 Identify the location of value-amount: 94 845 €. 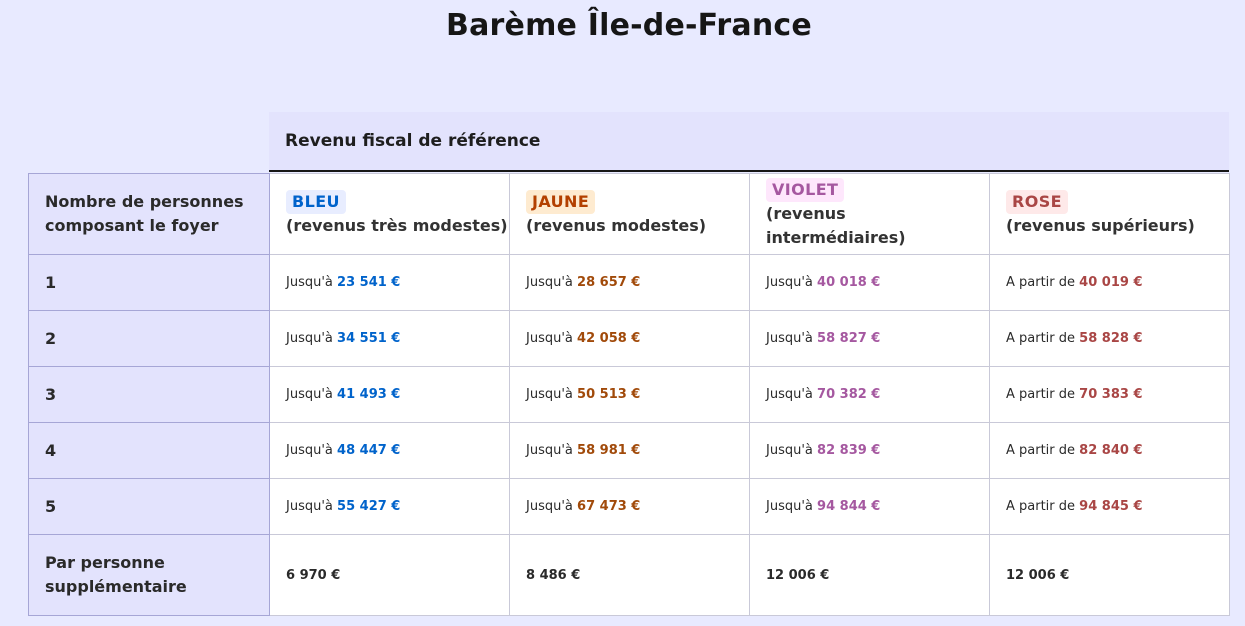
(1111, 506).